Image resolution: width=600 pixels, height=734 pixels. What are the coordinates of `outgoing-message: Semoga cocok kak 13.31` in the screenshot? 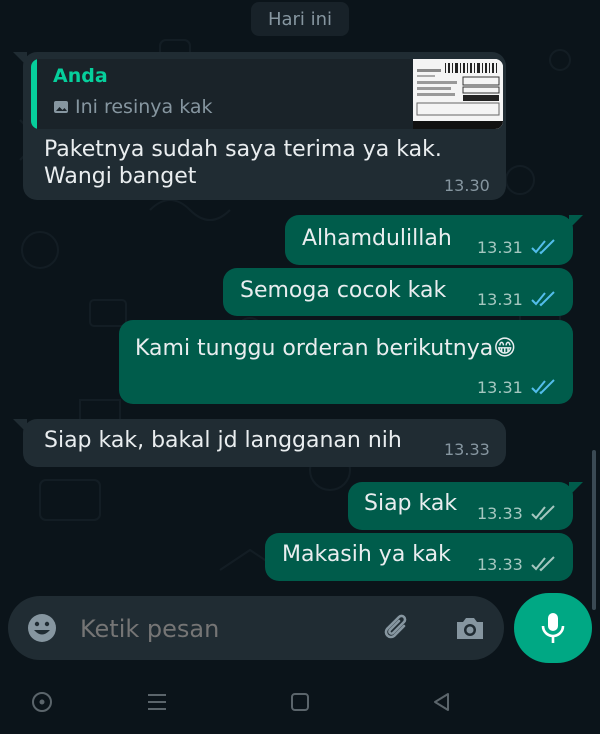 It's located at (398, 292).